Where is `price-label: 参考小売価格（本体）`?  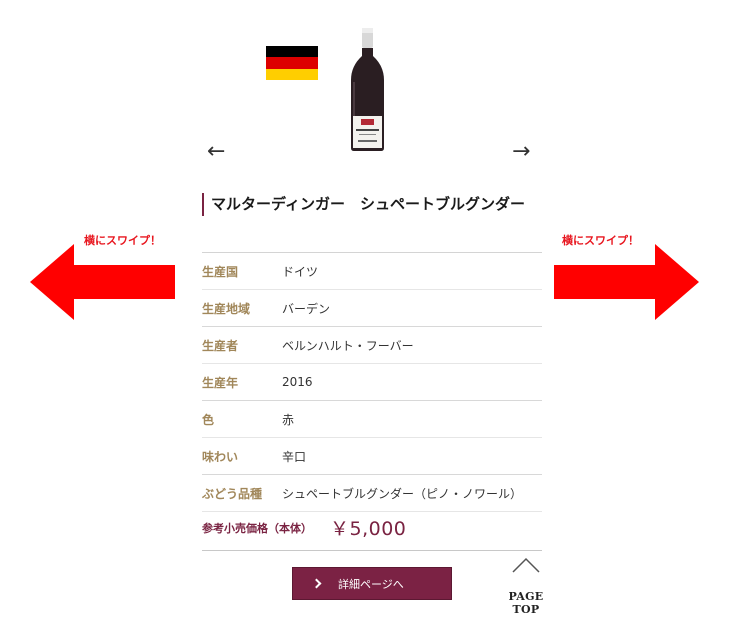 price-label: 参考小売価格（本体） is located at coordinates (257, 528).